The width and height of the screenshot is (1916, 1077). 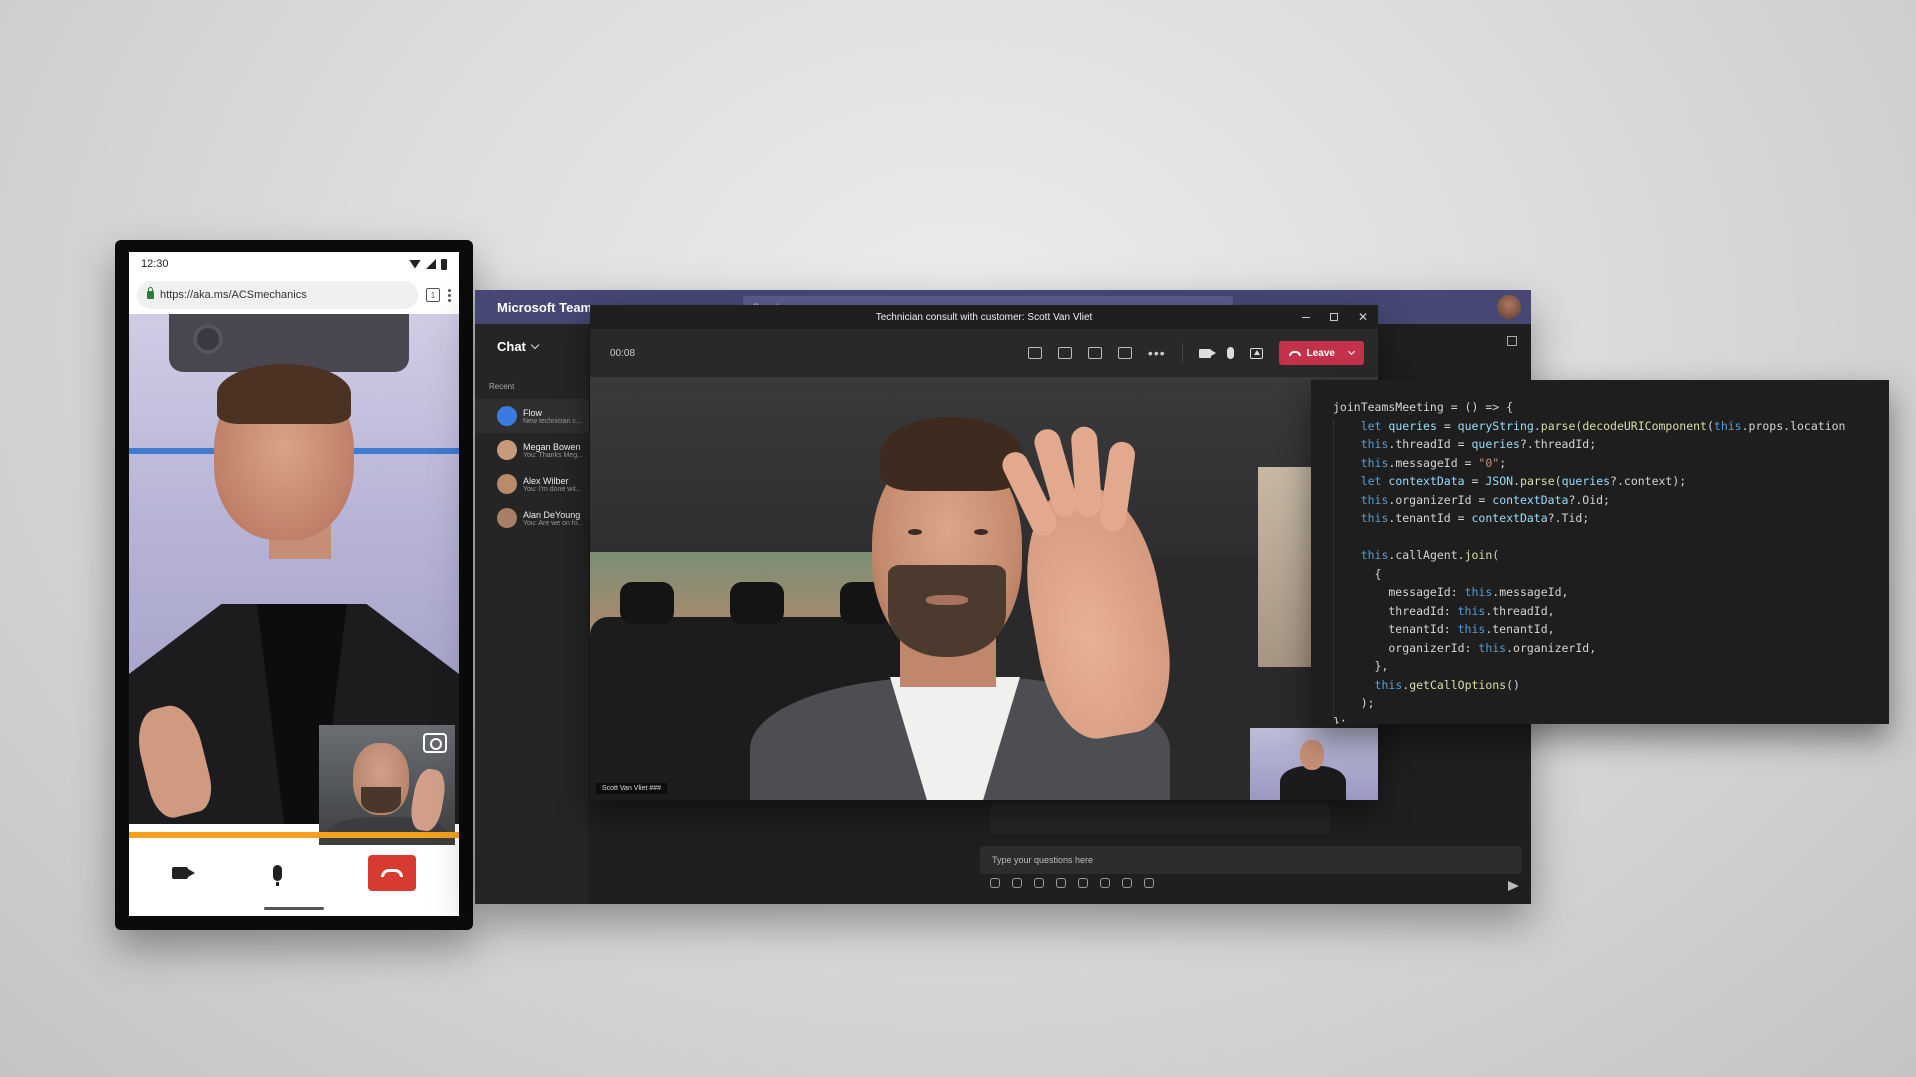 I want to click on chat-icon, so click(x=1064, y=353).